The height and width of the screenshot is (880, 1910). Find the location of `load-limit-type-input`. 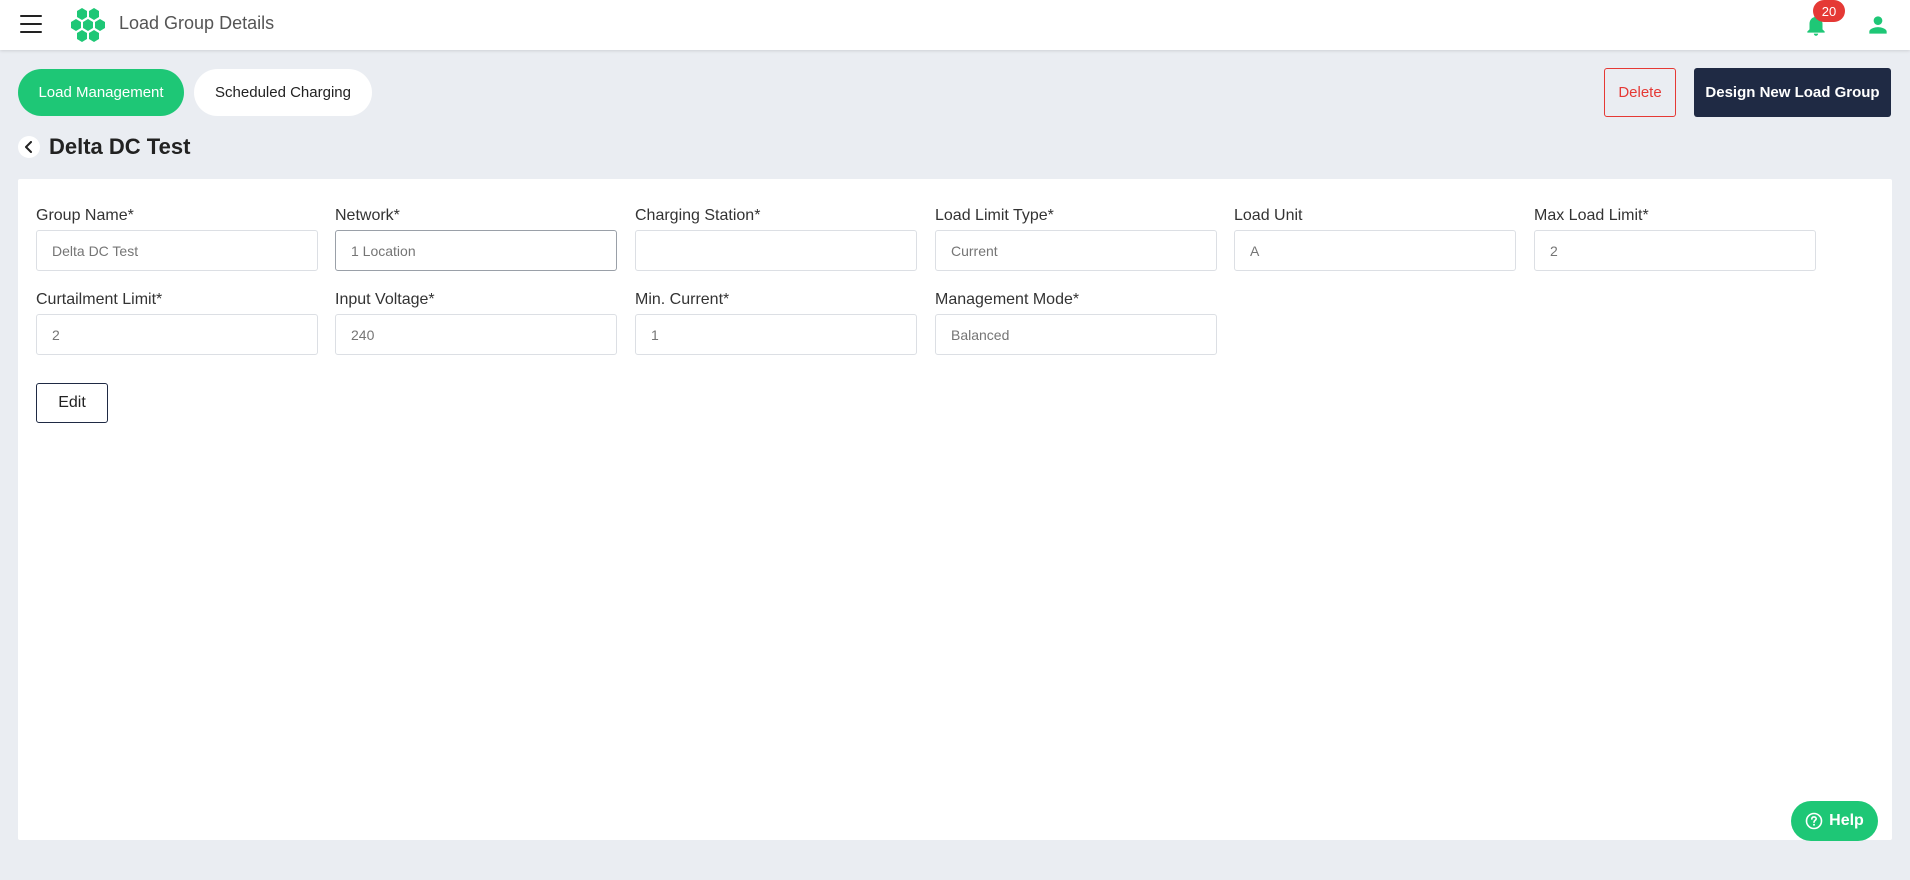

load-limit-type-input is located at coordinates (1076, 250).